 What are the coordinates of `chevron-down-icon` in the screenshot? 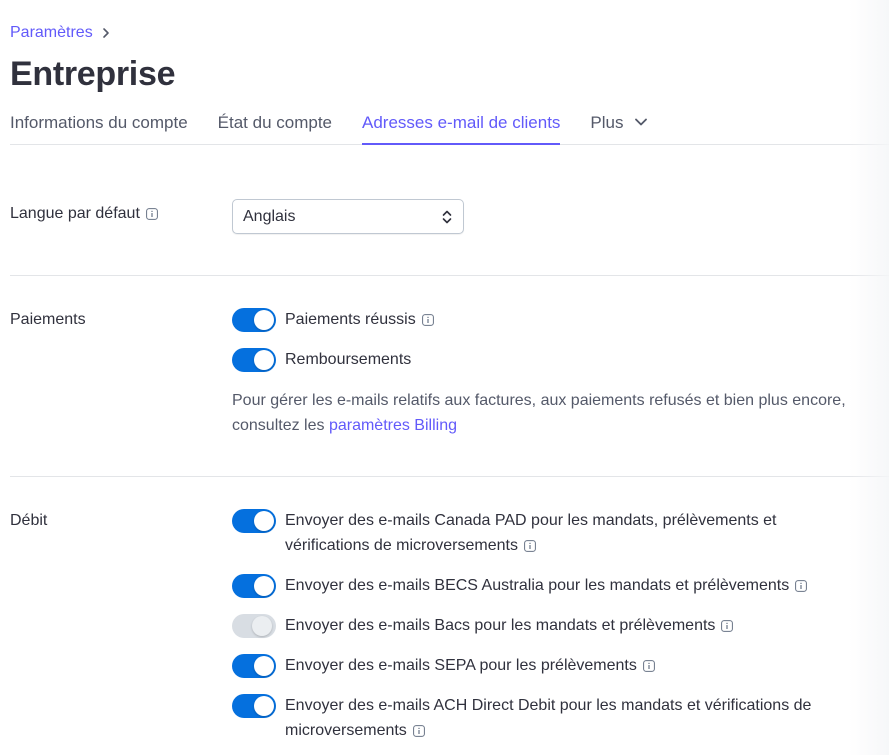 It's located at (640, 122).